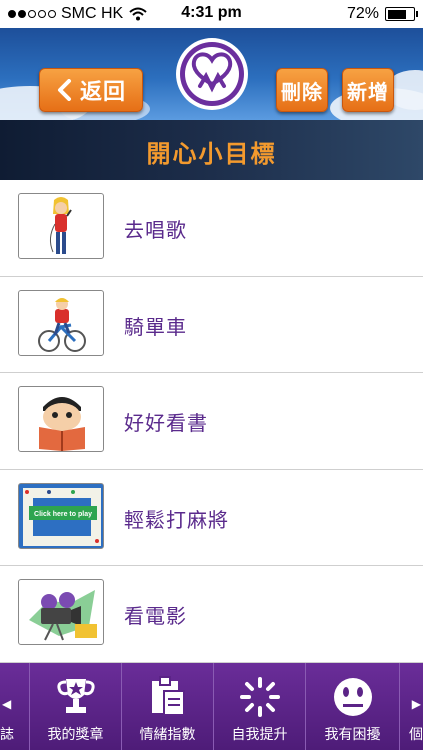  What do you see at coordinates (166, 423) in the screenshot?
I see `goal-label: 好好看書` at bounding box center [166, 423].